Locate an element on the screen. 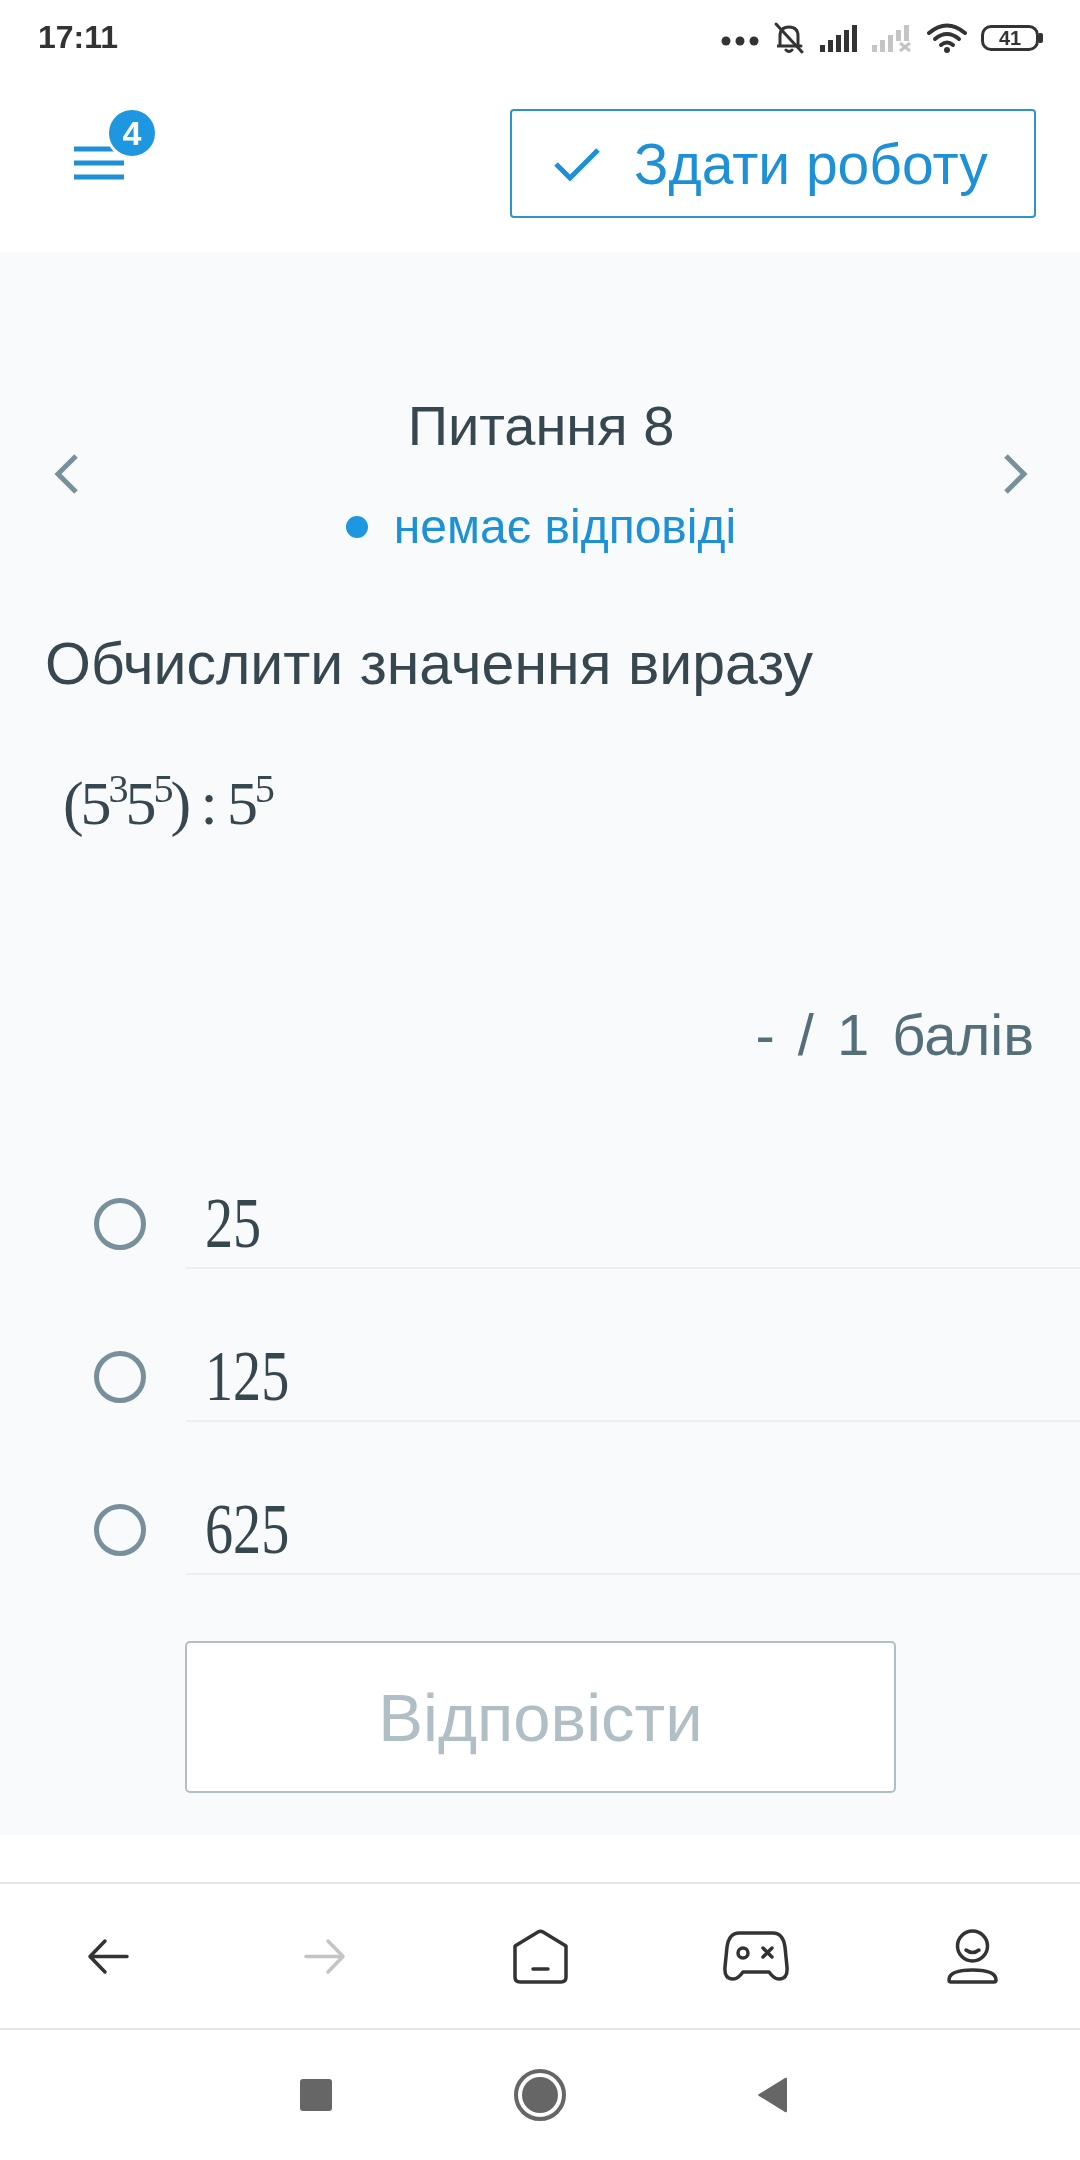  gamepad-icon is located at coordinates (756, 1956).